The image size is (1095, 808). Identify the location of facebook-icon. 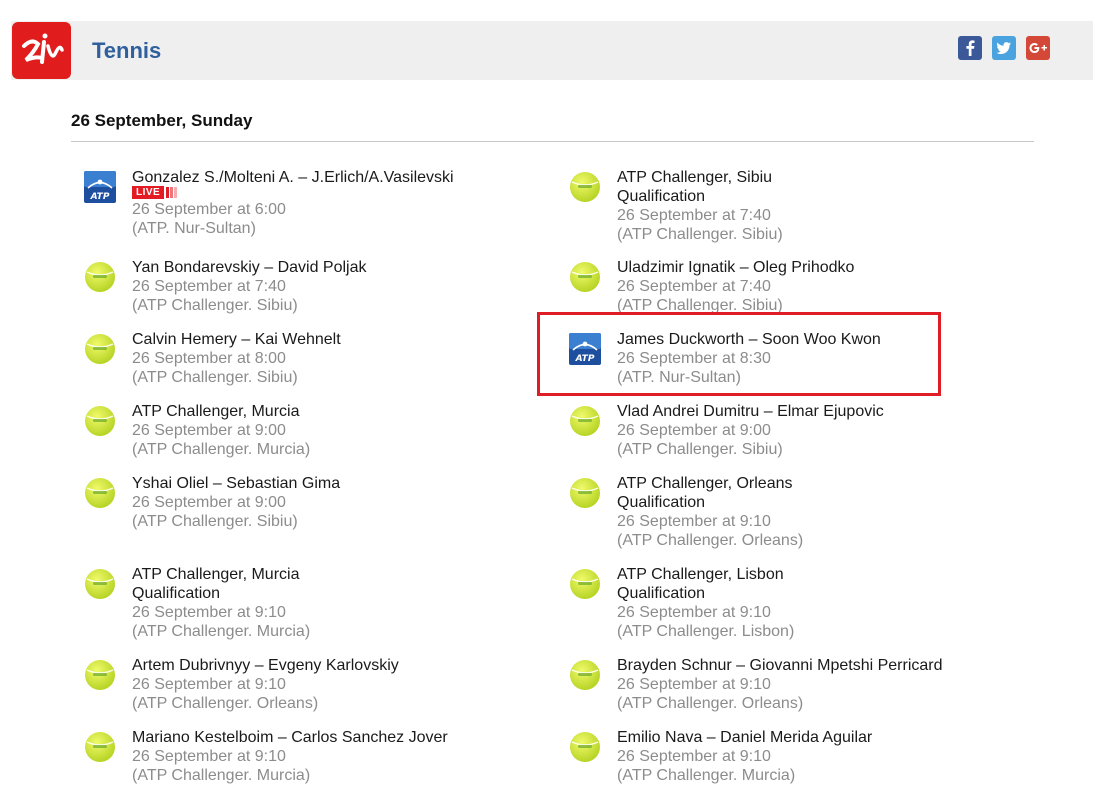
(970, 48).